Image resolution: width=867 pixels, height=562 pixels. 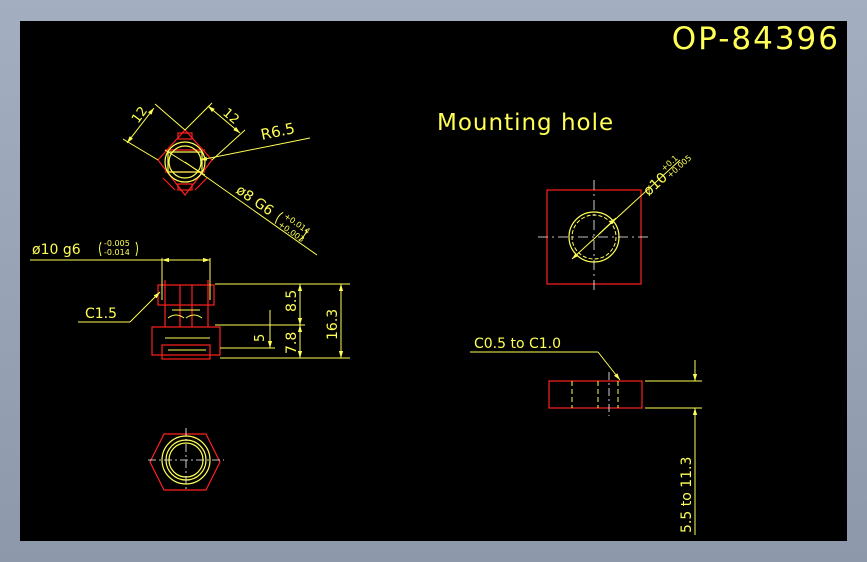 I want to click on part-number: OP-84396, so click(x=756, y=39).